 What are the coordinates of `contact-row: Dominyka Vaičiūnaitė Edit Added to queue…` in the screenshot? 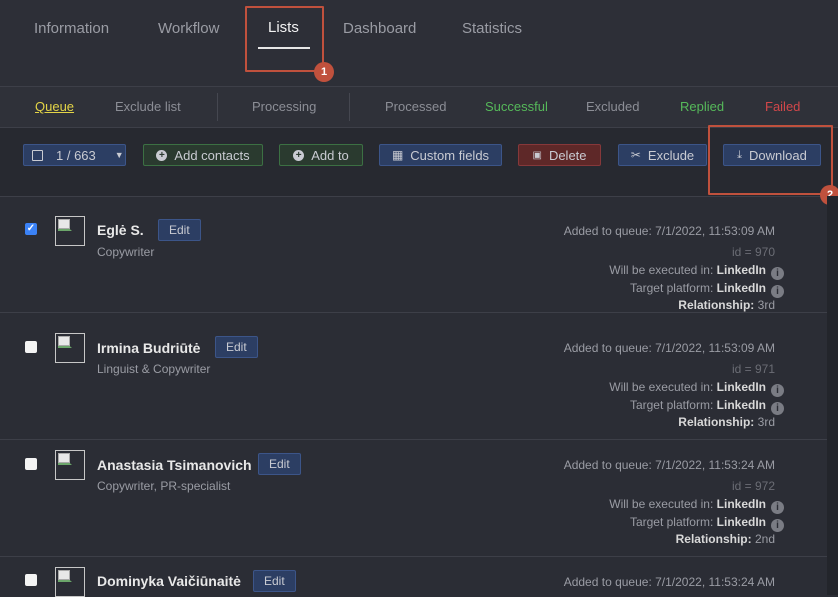 It's located at (413, 577).